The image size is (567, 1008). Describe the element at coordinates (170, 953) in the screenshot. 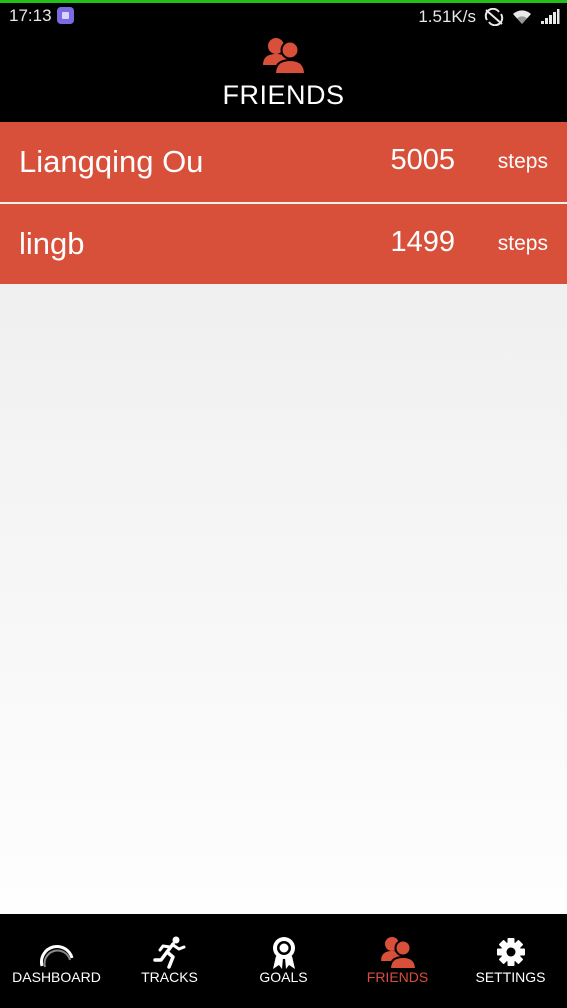

I see `running-person-icon` at that location.